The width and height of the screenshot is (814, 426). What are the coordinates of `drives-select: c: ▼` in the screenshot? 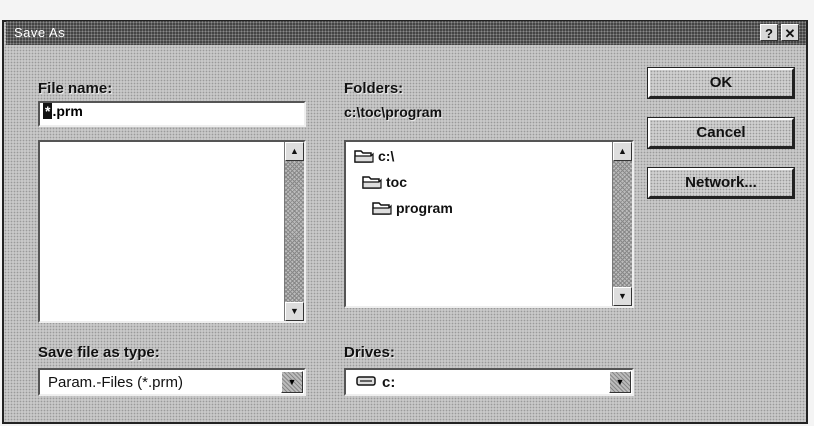 It's located at (489, 382).